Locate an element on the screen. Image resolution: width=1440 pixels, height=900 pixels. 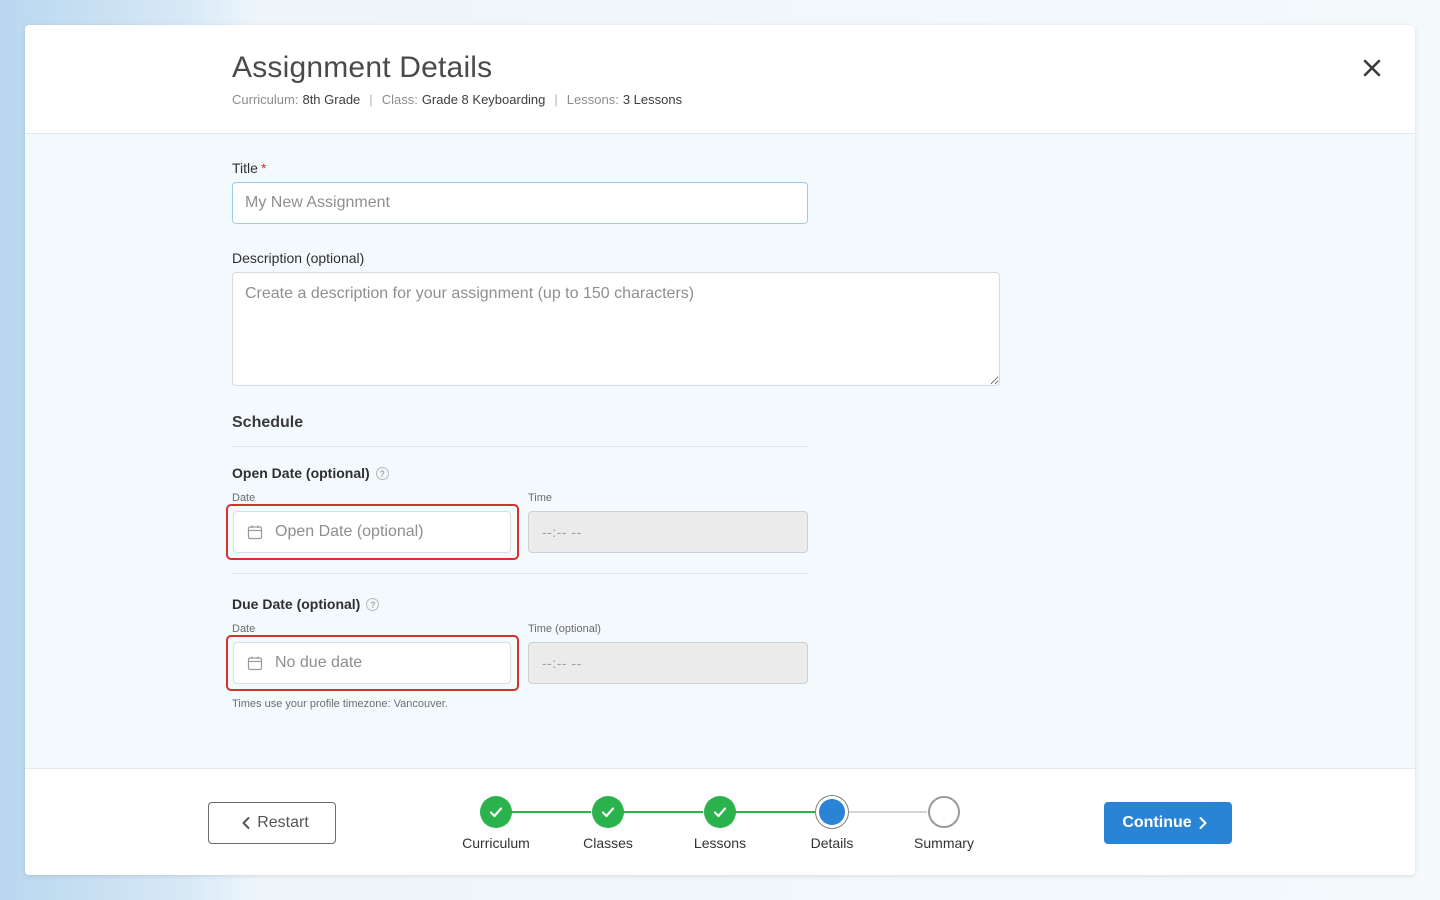
step-label-summary: Summary is located at coordinates (944, 843).